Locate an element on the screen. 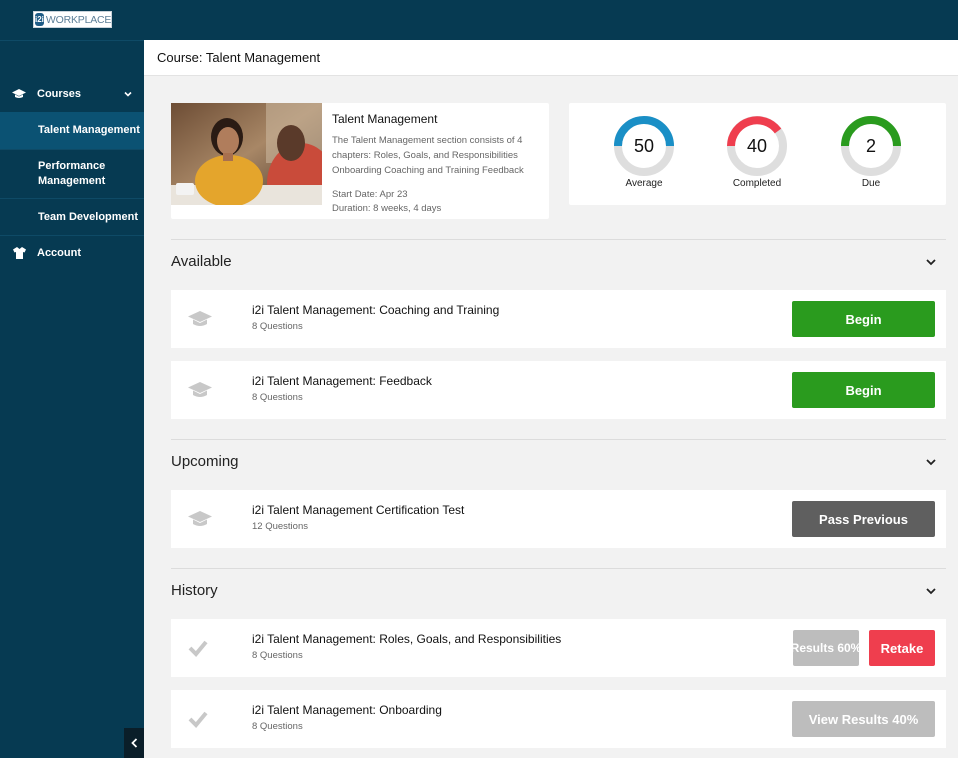  available-section-title: Available is located at coordinates (201, 261).